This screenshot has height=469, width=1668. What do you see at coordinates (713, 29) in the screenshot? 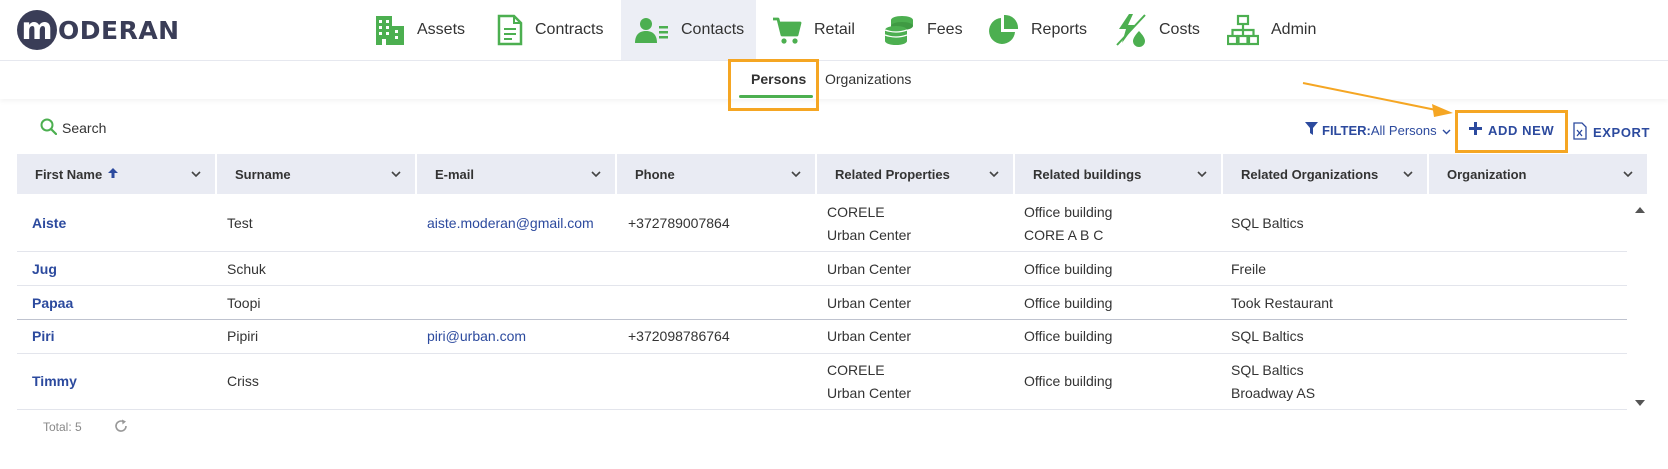
I see `nav-label: Contacts` at bounding box center [713, 29].